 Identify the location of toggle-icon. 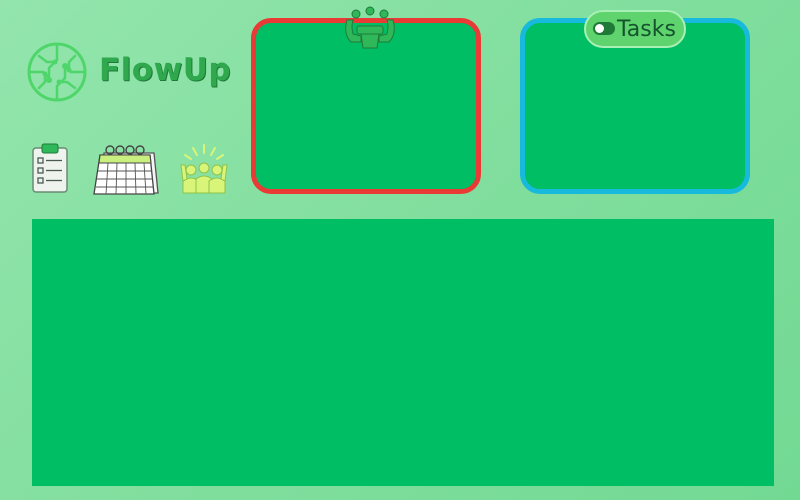
(604, 28).